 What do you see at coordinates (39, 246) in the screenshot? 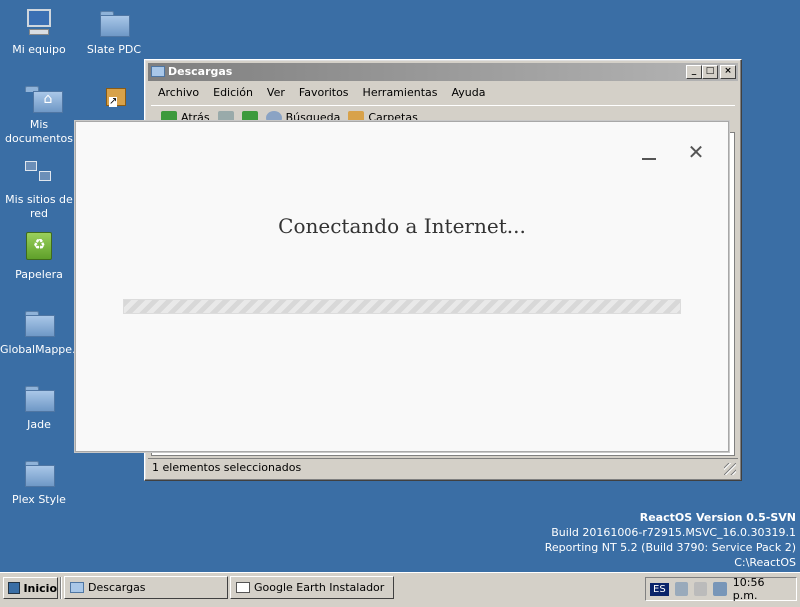
I see `recycle-bin-icon` at bounding box center [39, 246].